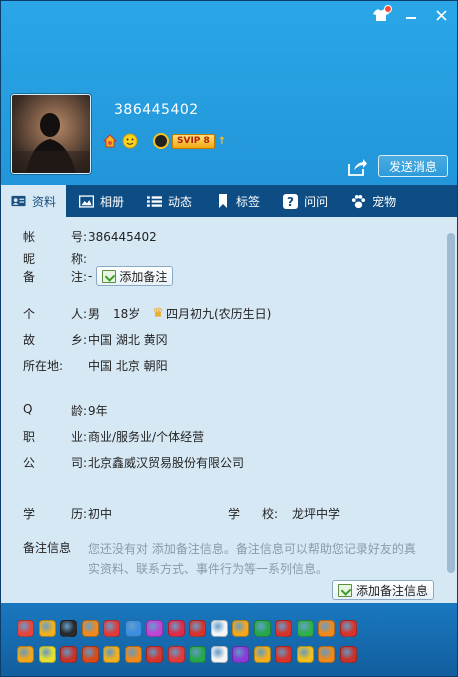 The width and height of the screenshot is (458, 677). Describe the element at coordinates (109, 276) in the screenshot. I see `note-icon` at that location.